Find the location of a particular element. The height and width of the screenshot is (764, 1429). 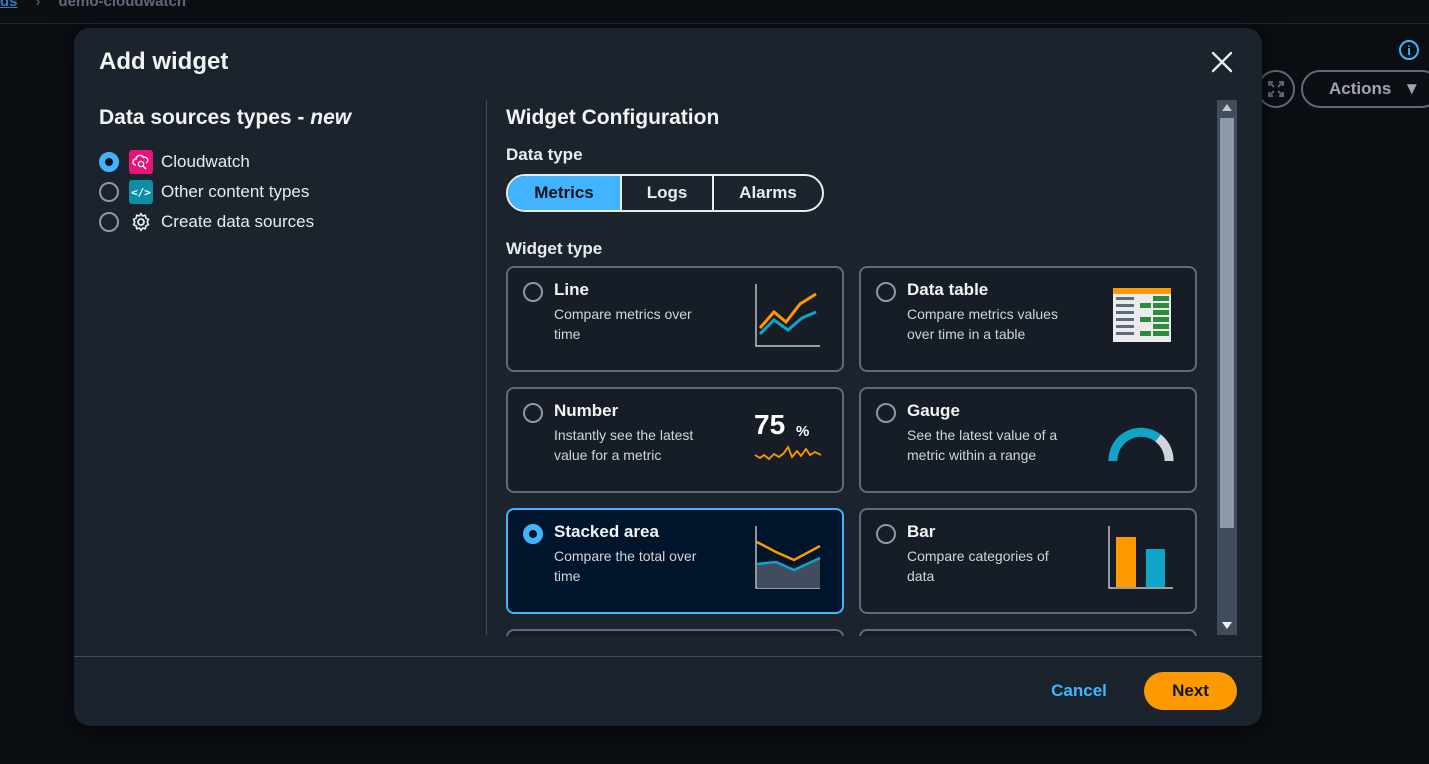

actions-dropdown: Actions ▼ is located at coordinates (1365, 89).